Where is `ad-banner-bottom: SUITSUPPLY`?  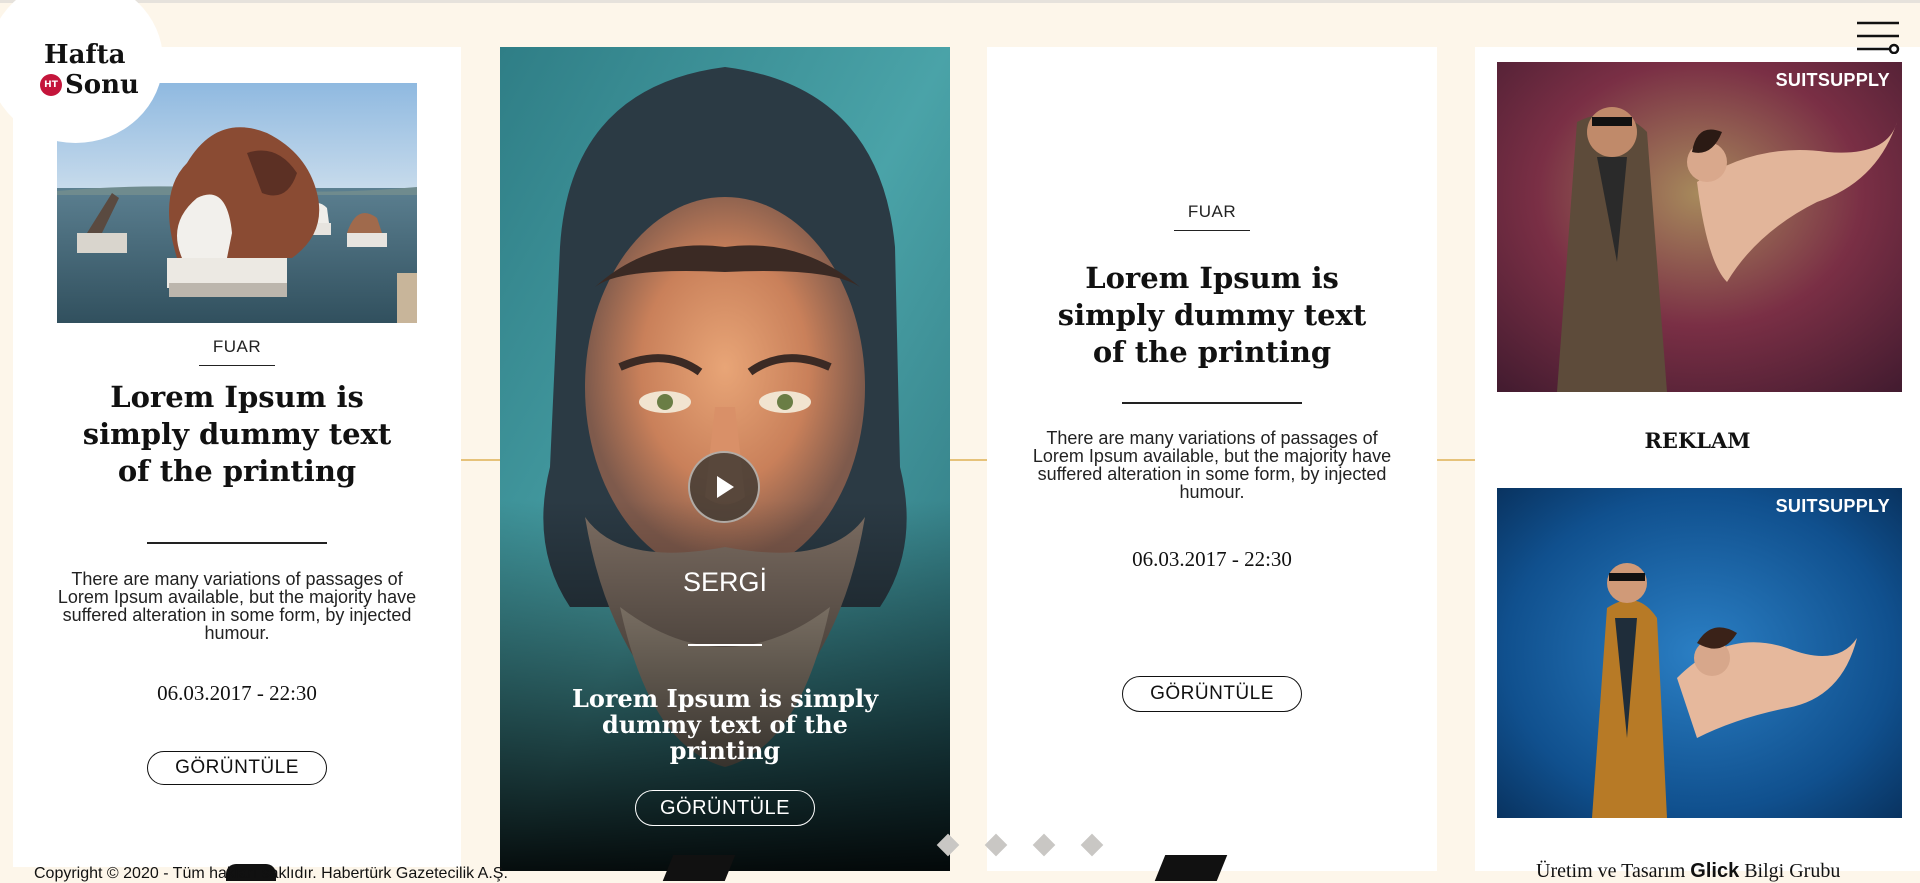
ad-banner-bottom: SUITSUPPLY is located at coordinates (1699, 653).